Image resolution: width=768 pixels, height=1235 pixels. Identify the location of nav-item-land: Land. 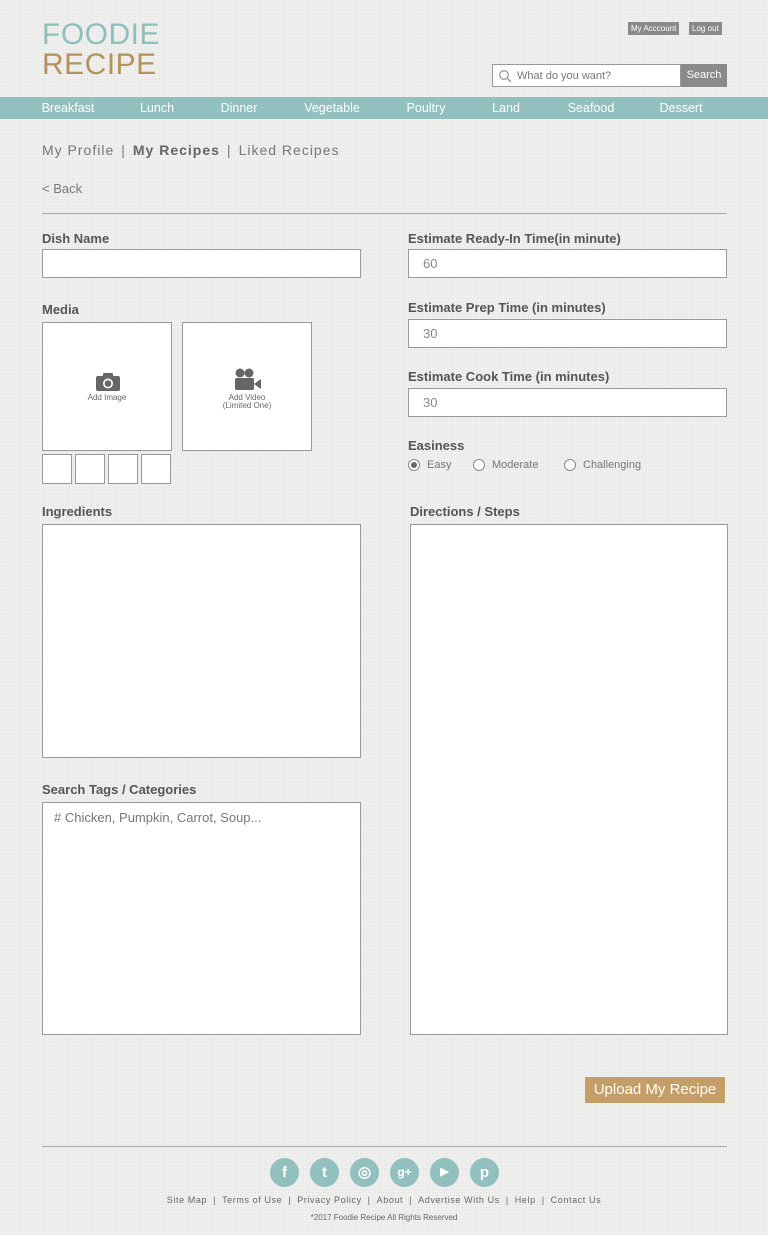
(506, 108).